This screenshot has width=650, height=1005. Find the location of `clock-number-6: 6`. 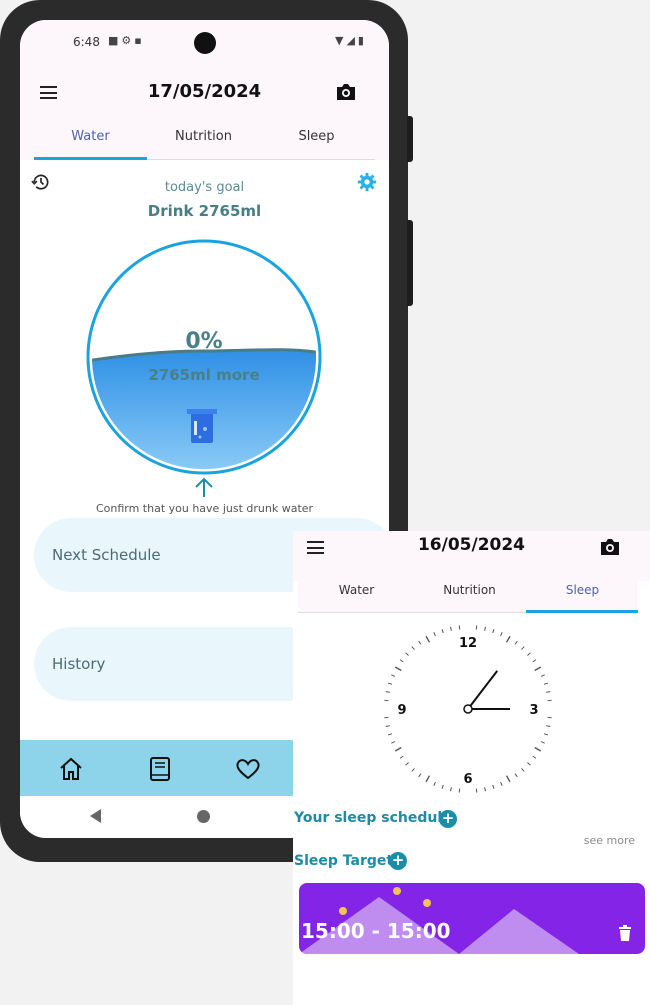

clock-number-6: 6 is located at coordinates (467, 779).